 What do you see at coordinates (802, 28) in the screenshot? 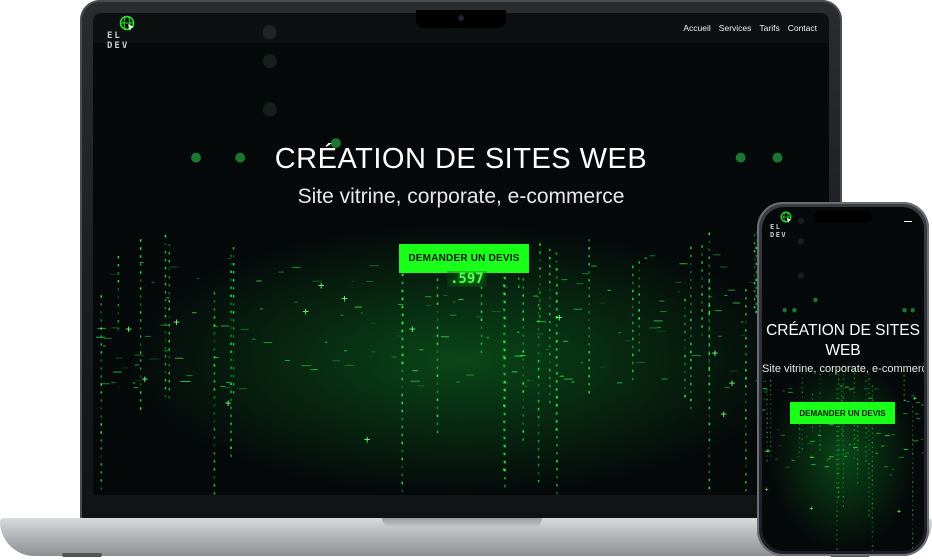
I see `nav-contact: Contact` at bounding box center [802, 28].